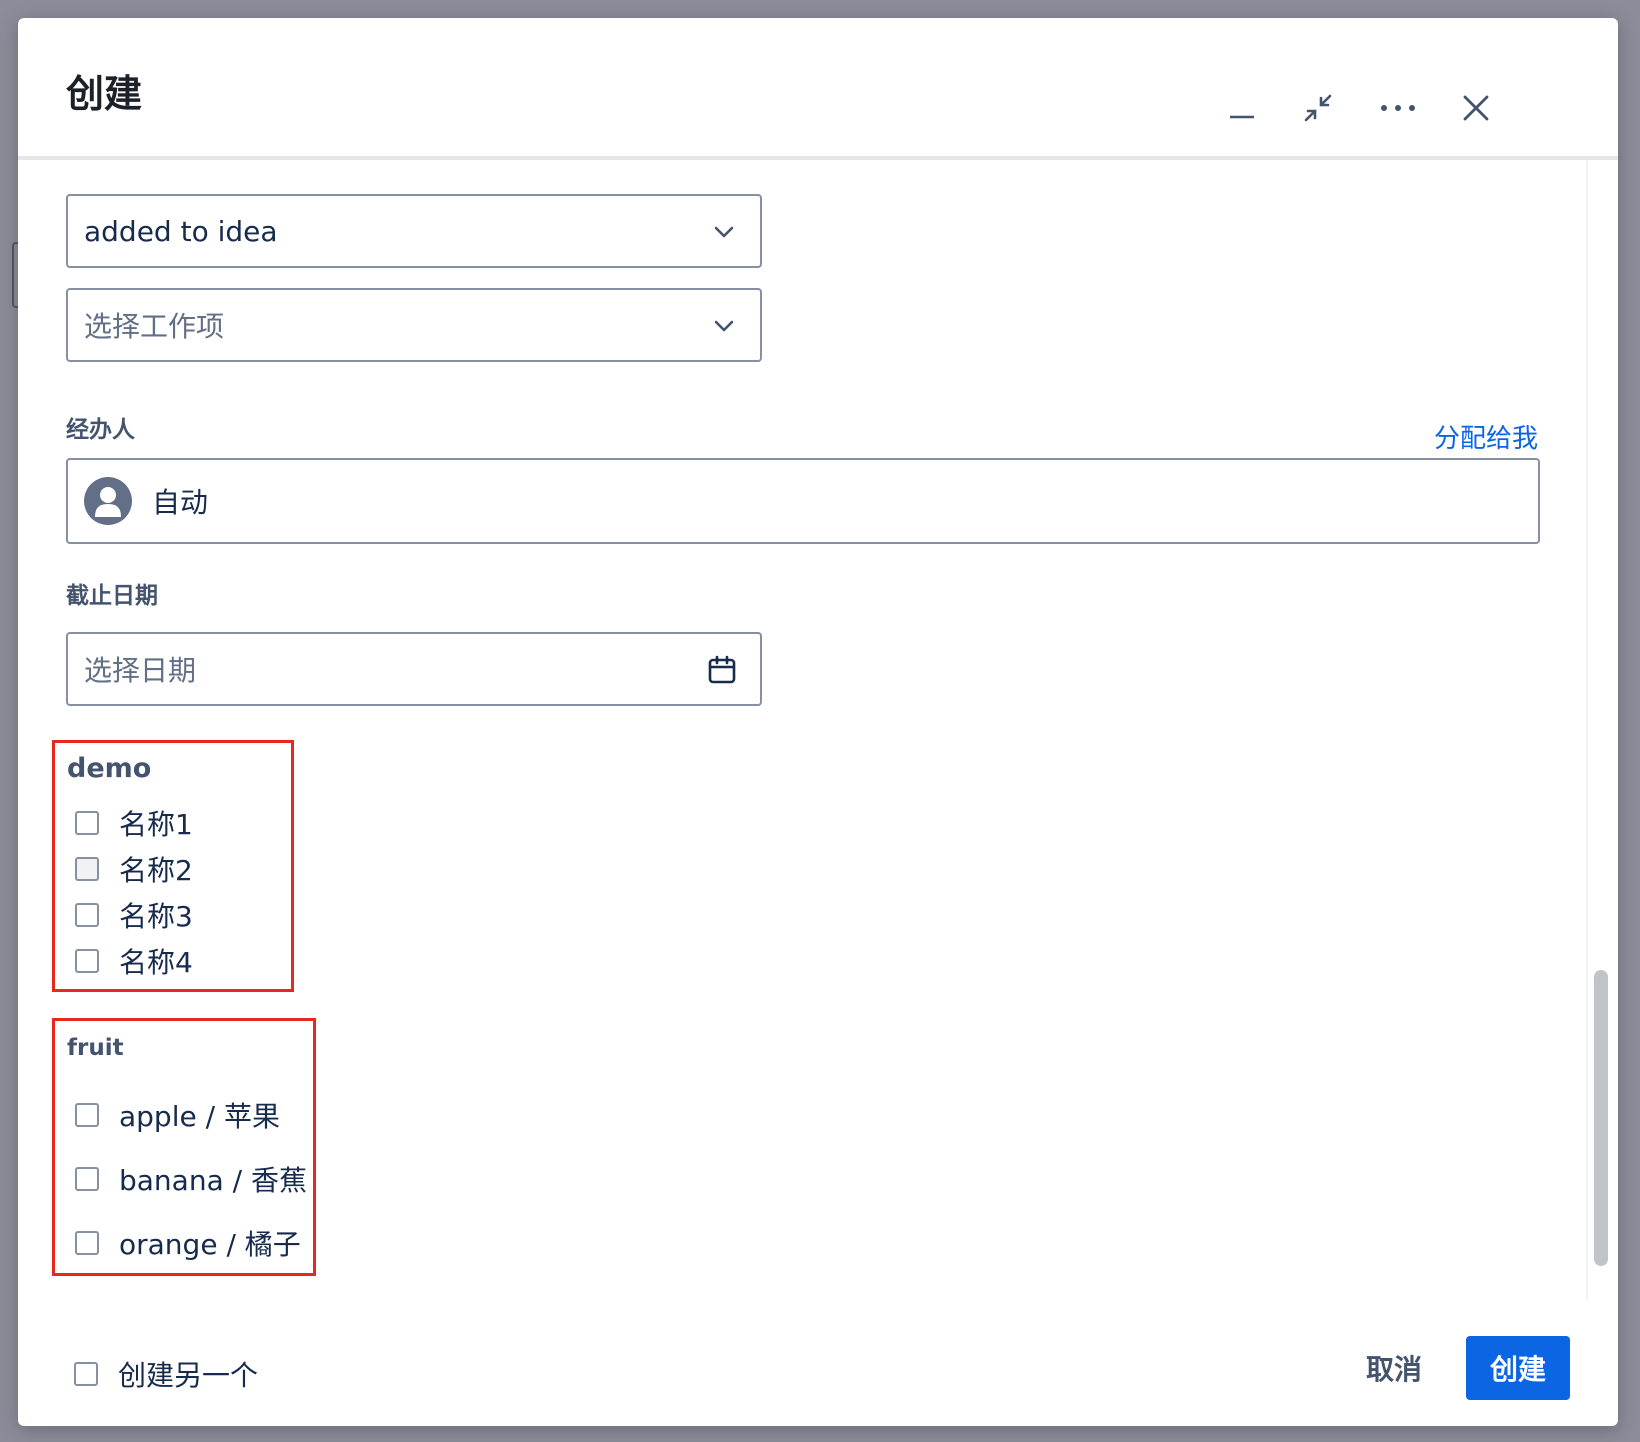 The width and height of the screenshot is (1640, 1442). Describe the element at coordinates (156, 962) in the screenshot. I see `demo-option-4-label: 名称4` at that location.